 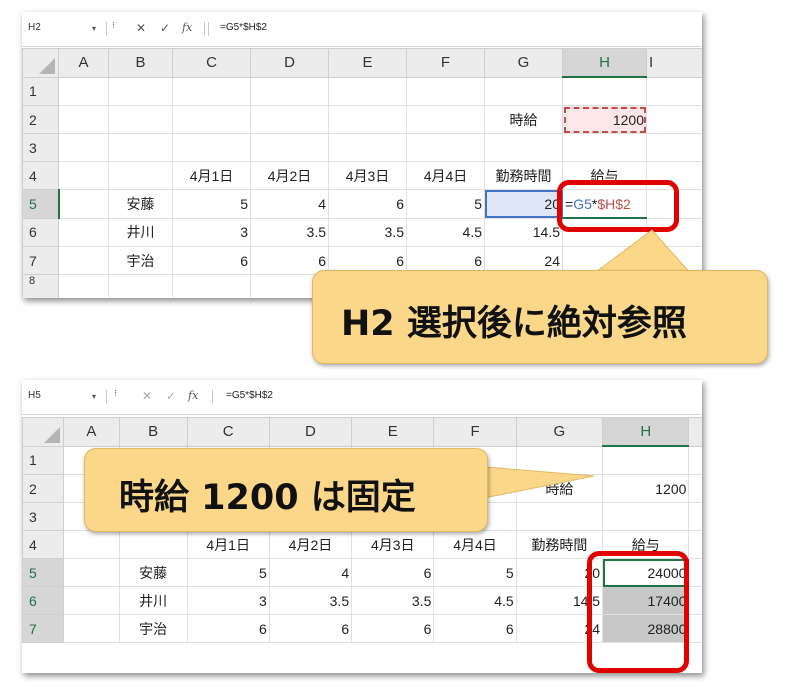 What do you see at coordinates (40, 260) in the screenshot?
I see `row-header: 7` at bounding box center [40, 260].